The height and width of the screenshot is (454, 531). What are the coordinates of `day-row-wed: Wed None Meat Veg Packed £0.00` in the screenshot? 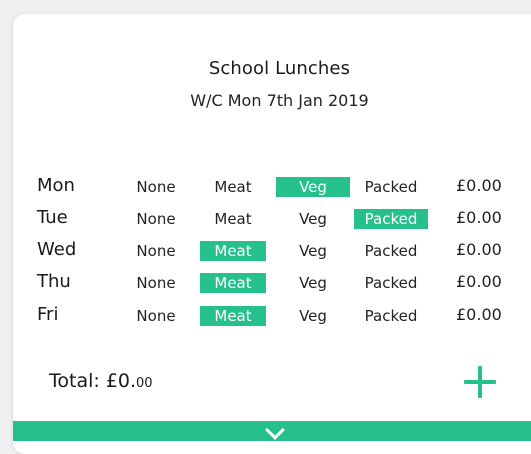 It's located at (272, 250).